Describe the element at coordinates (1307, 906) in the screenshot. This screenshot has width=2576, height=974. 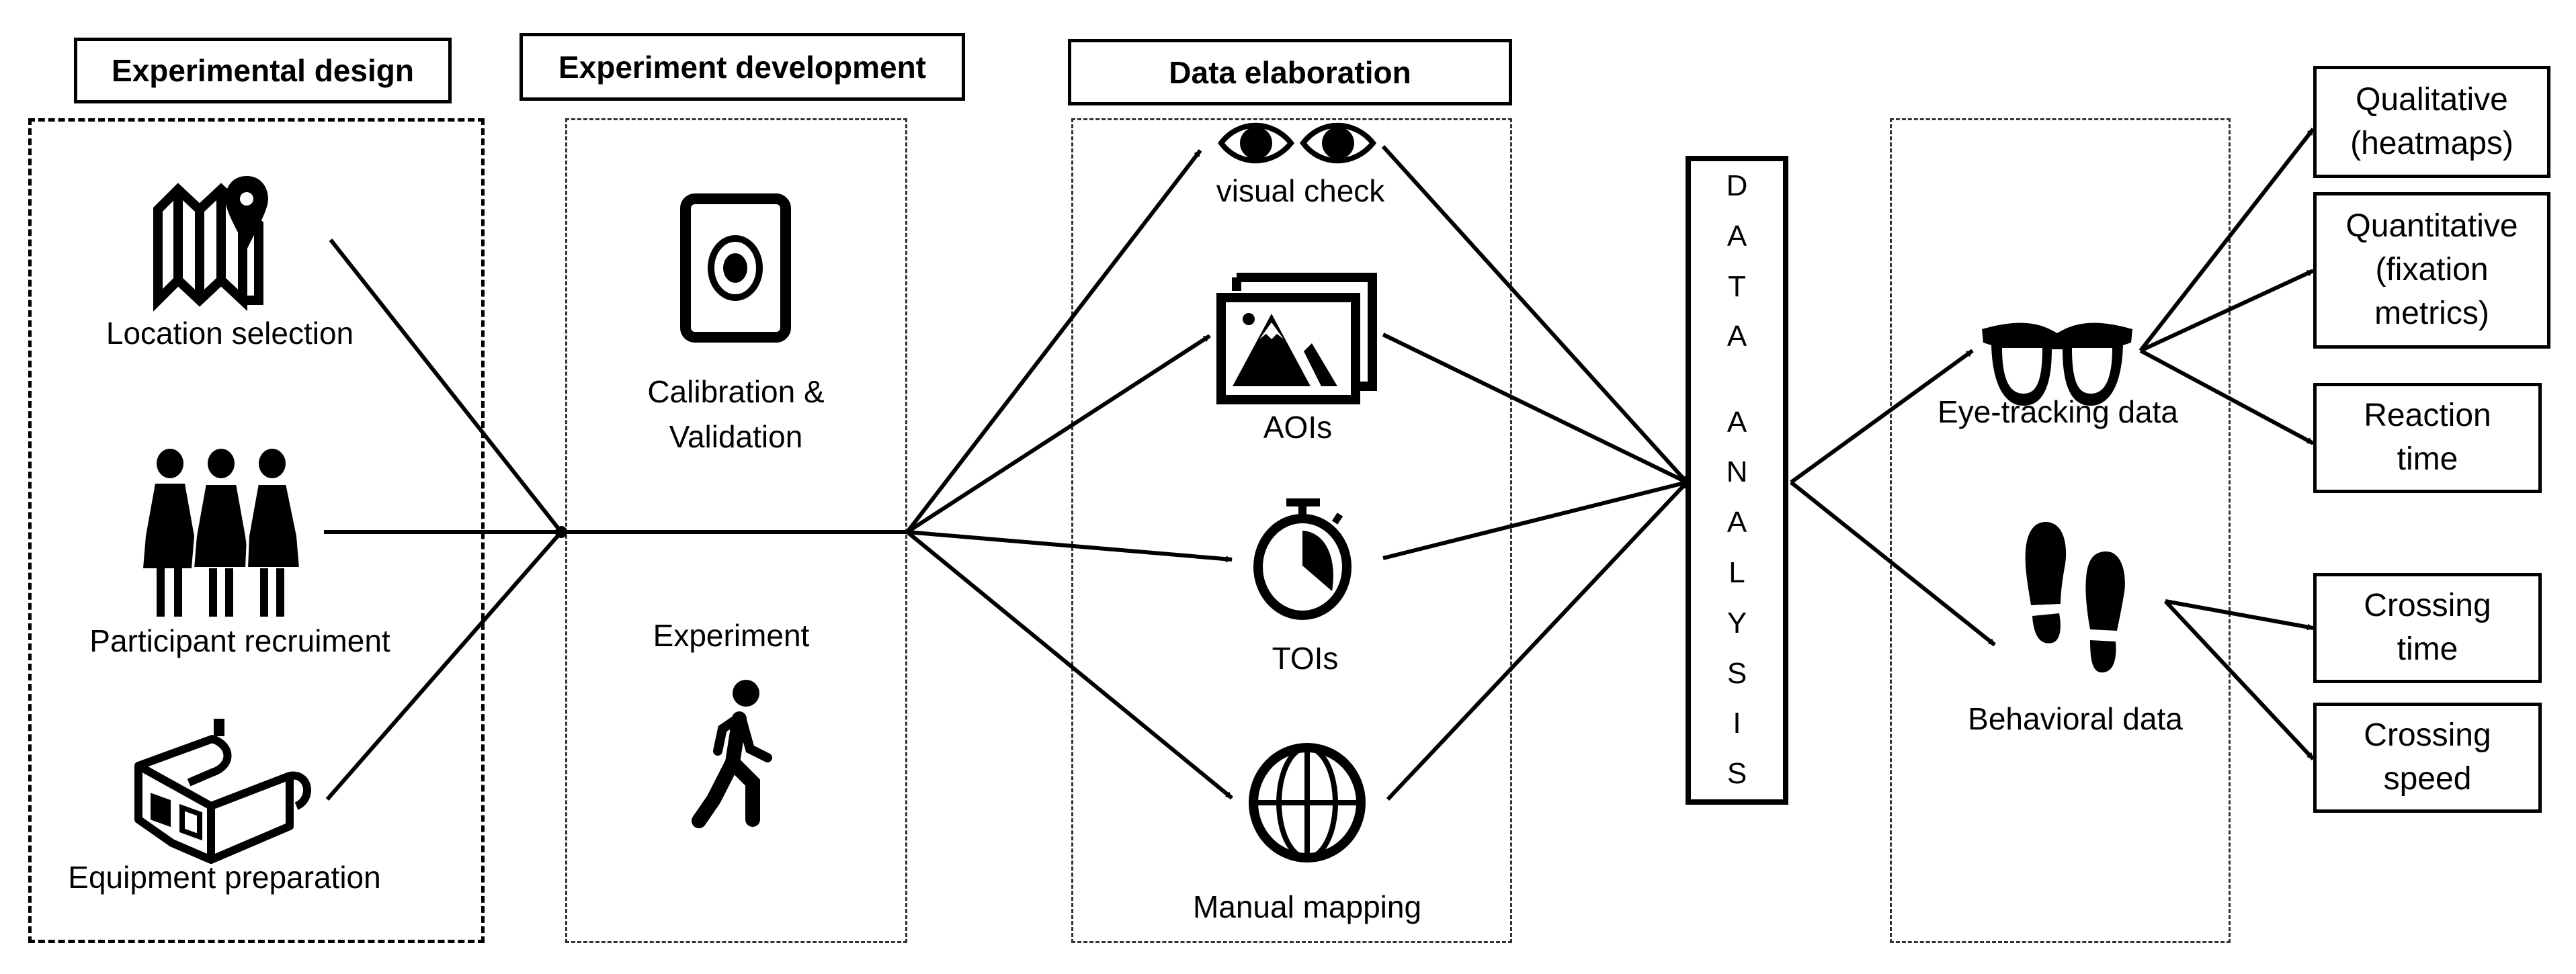
I see `manual-mapping-label: Manual mapping` at that location.